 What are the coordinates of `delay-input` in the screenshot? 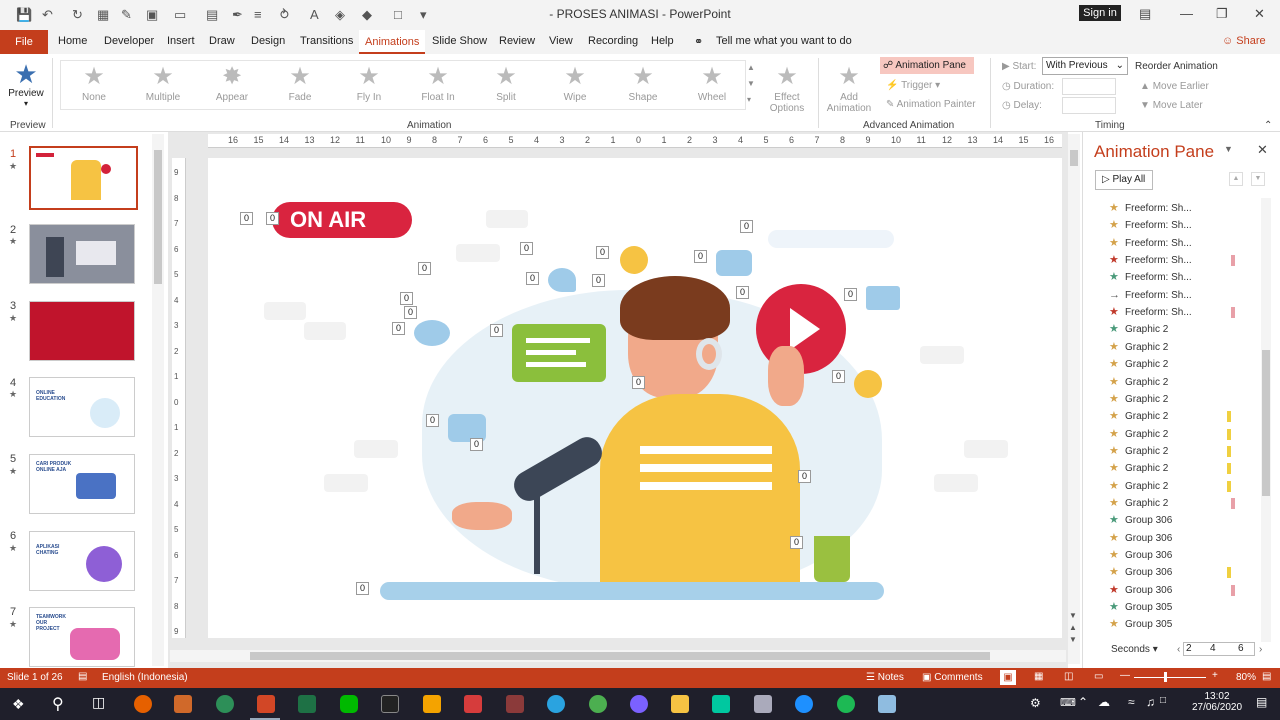 It's located at (1089, 105).